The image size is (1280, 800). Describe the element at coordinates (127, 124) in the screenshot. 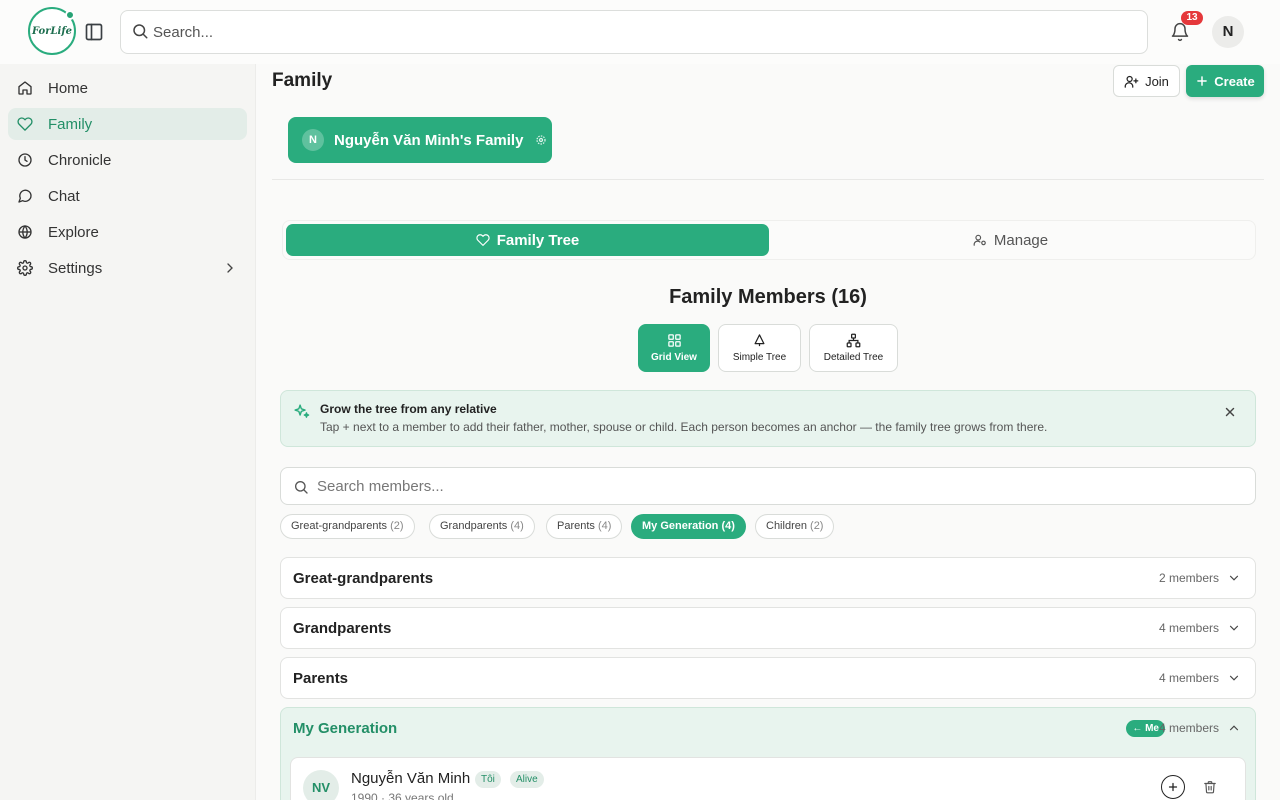

I see `sidebar-item-family: Family` at that location.